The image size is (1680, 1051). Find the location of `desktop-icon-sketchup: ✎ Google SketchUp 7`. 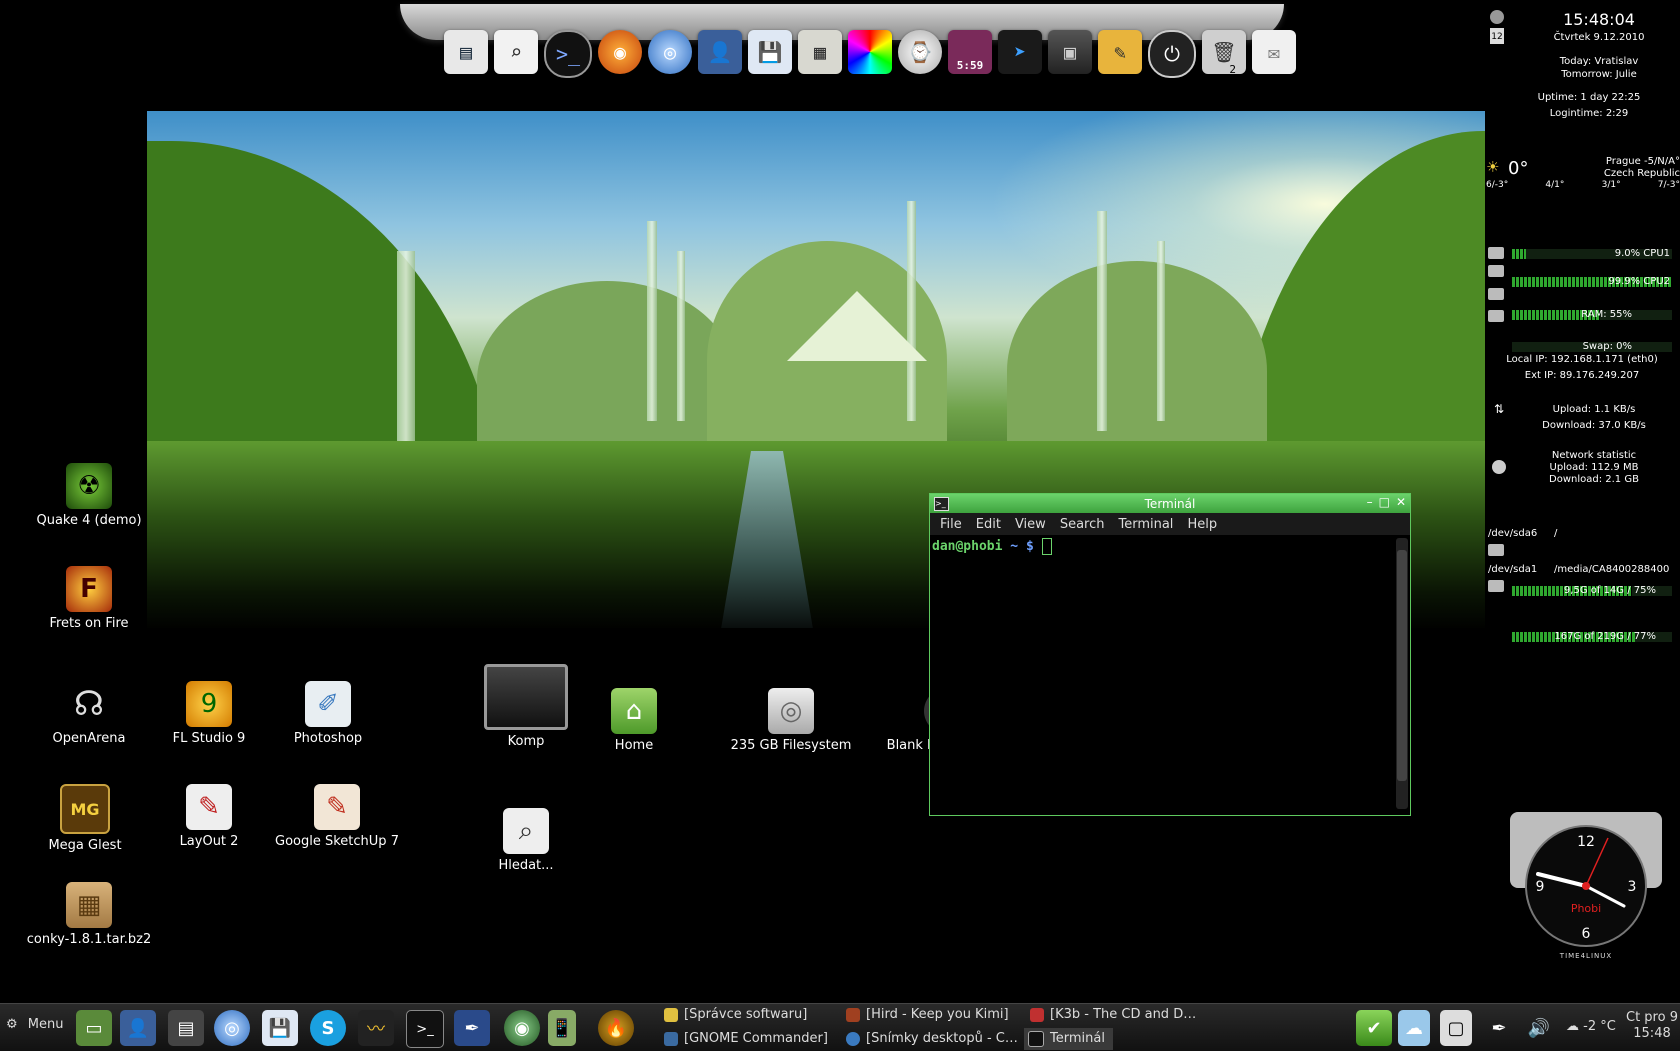

desktop-icon-sketchup: ✎ Google SketchUp 7 is located at coordinates (337, 816).